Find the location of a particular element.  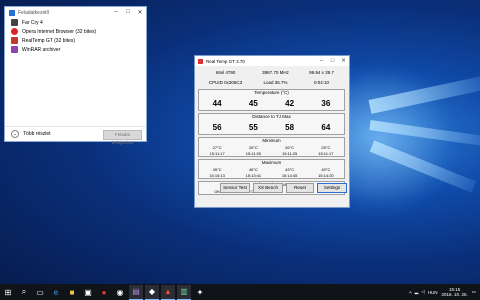

core-distance: 58 is located at coordinates (290, 127).